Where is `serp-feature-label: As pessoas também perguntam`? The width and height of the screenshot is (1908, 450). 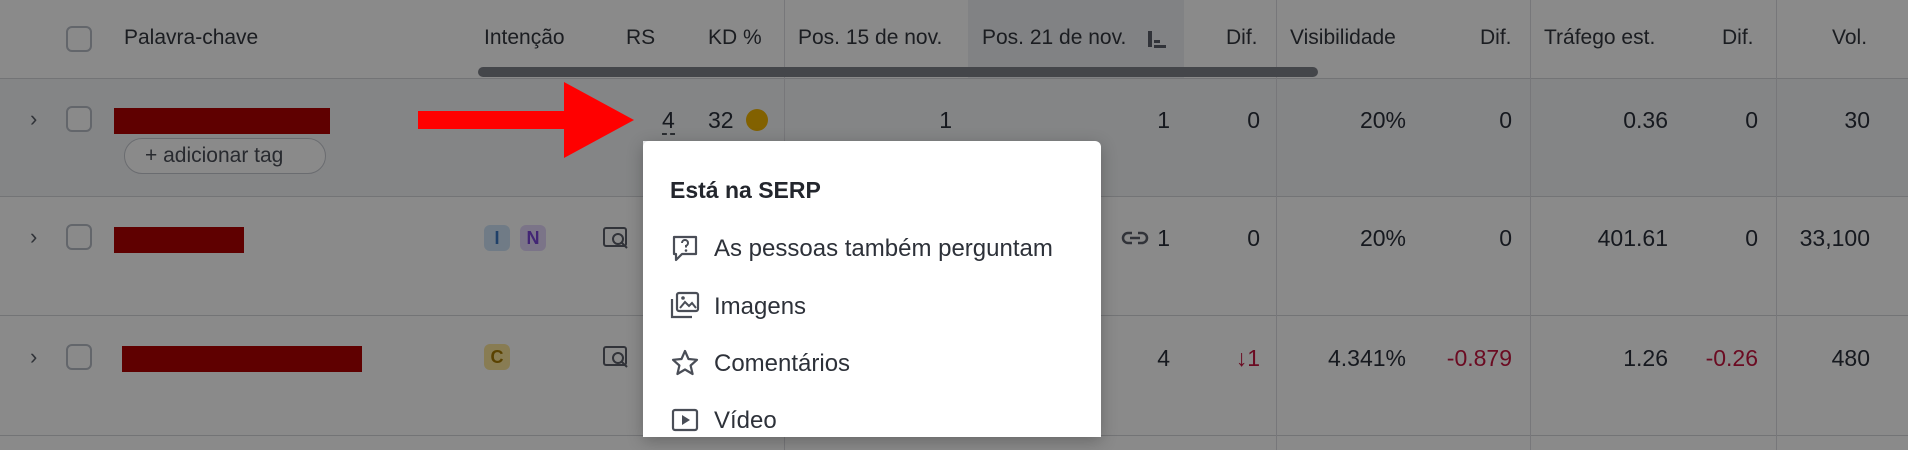
serp-feature-label: As pessoas também perguntam is located at coordinates (883, 248).